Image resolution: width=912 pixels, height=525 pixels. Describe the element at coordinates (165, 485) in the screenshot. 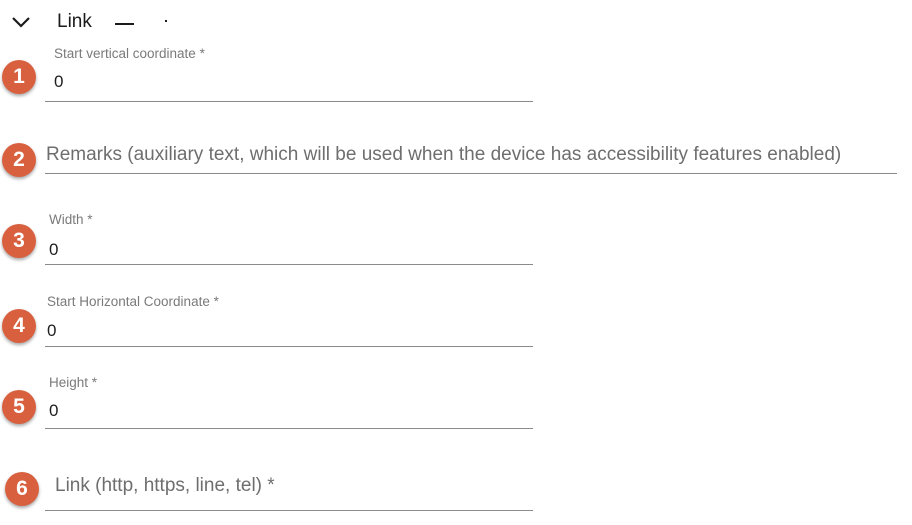

I see `field-placeholder: Link (http, https, line, tel) *` at that location.